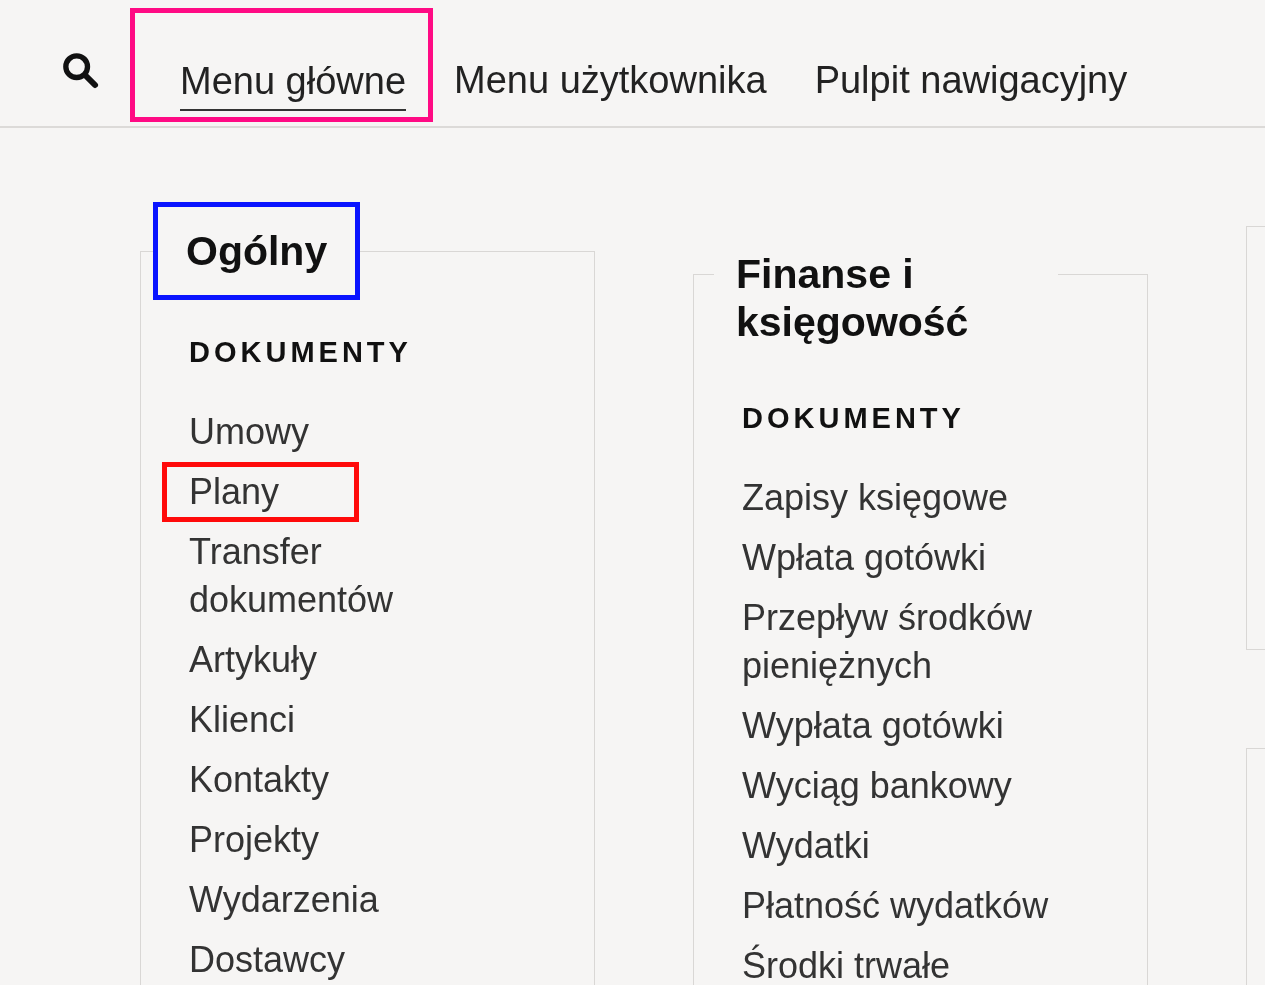 The width and height of the screenshot is (1265, 985). I want to click on menu-link: Wydarzenia, so click(359, 900).